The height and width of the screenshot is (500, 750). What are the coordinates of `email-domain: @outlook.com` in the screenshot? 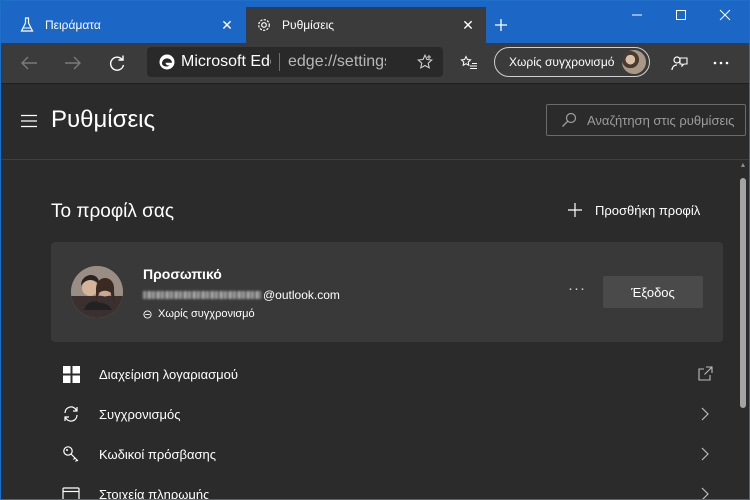 It's located at (301, 295).